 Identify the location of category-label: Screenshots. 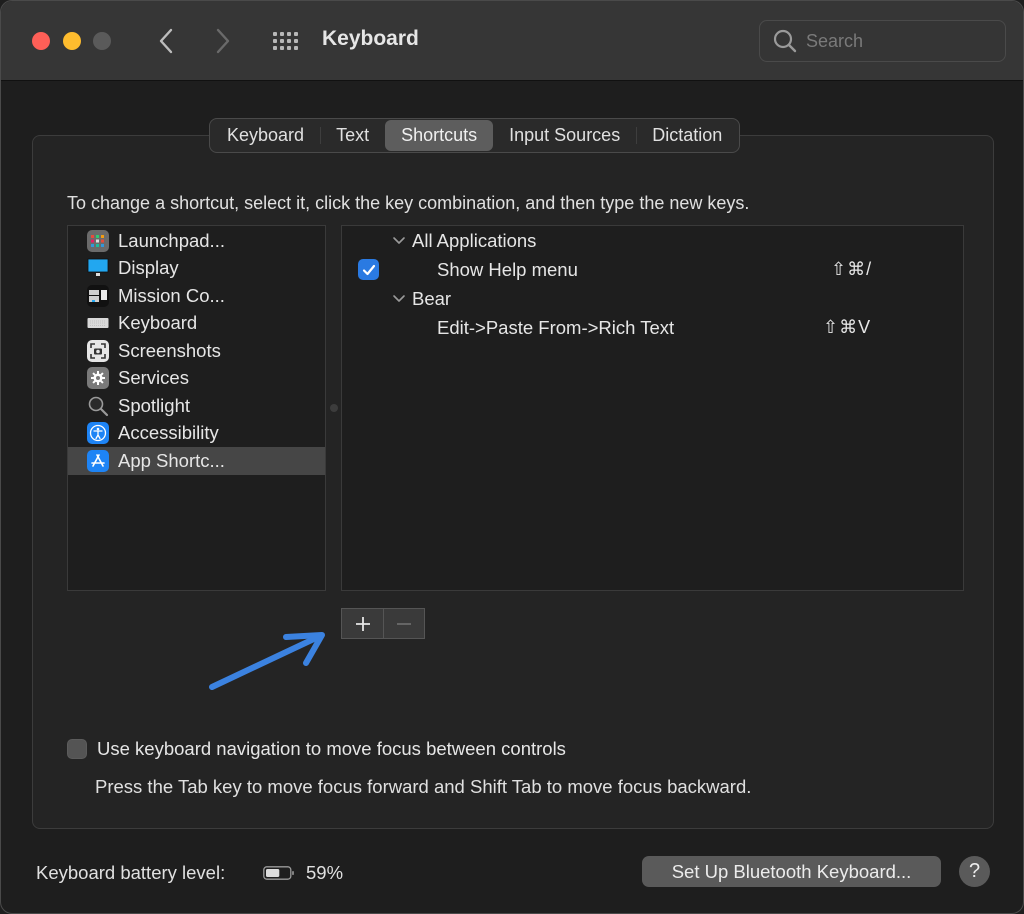
(169, 350).